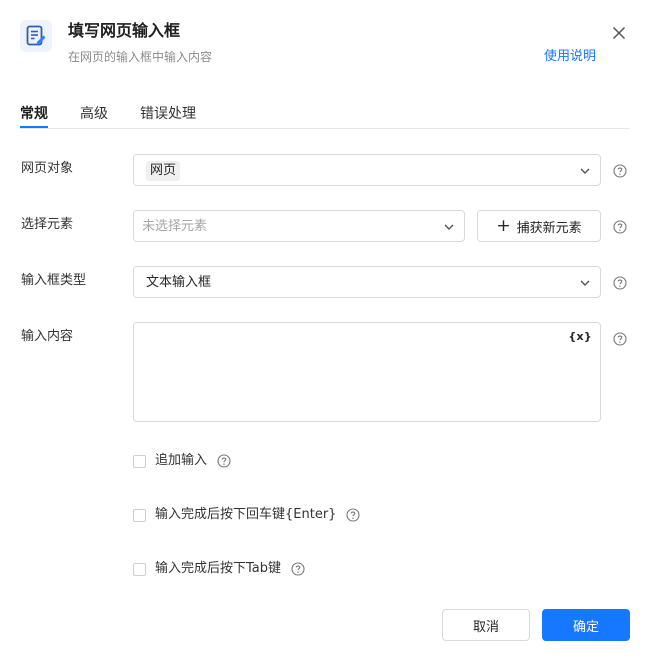 The width and height of the screenshot is (650, 662). Describe the element at coordinates (486, 625) in the screenshot. I see `cancel-button: 取消` at that location.